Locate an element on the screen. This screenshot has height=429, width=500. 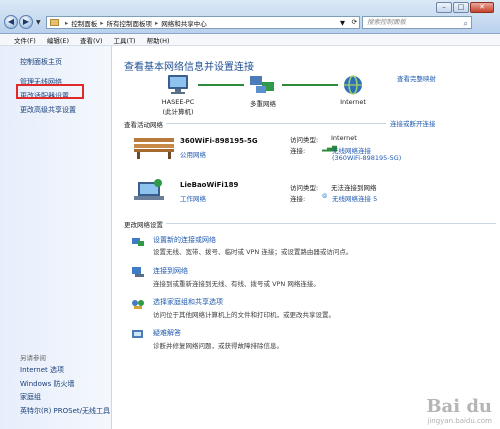
see-also-internet-options: Internet 选项 is located at coordinates (42, 370).